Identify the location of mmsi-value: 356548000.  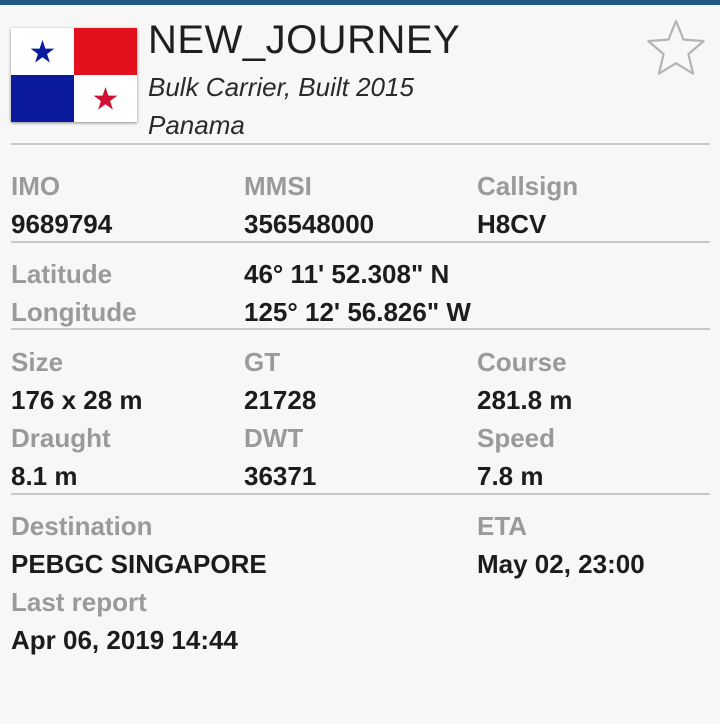
(309, 224).